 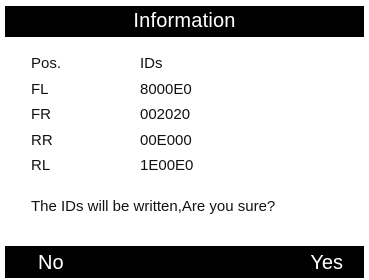 What do you see at coordinates (167, 165) in the screenshot?
I see `row-id-value: 1E00E0` at bounding box center [167, 165].